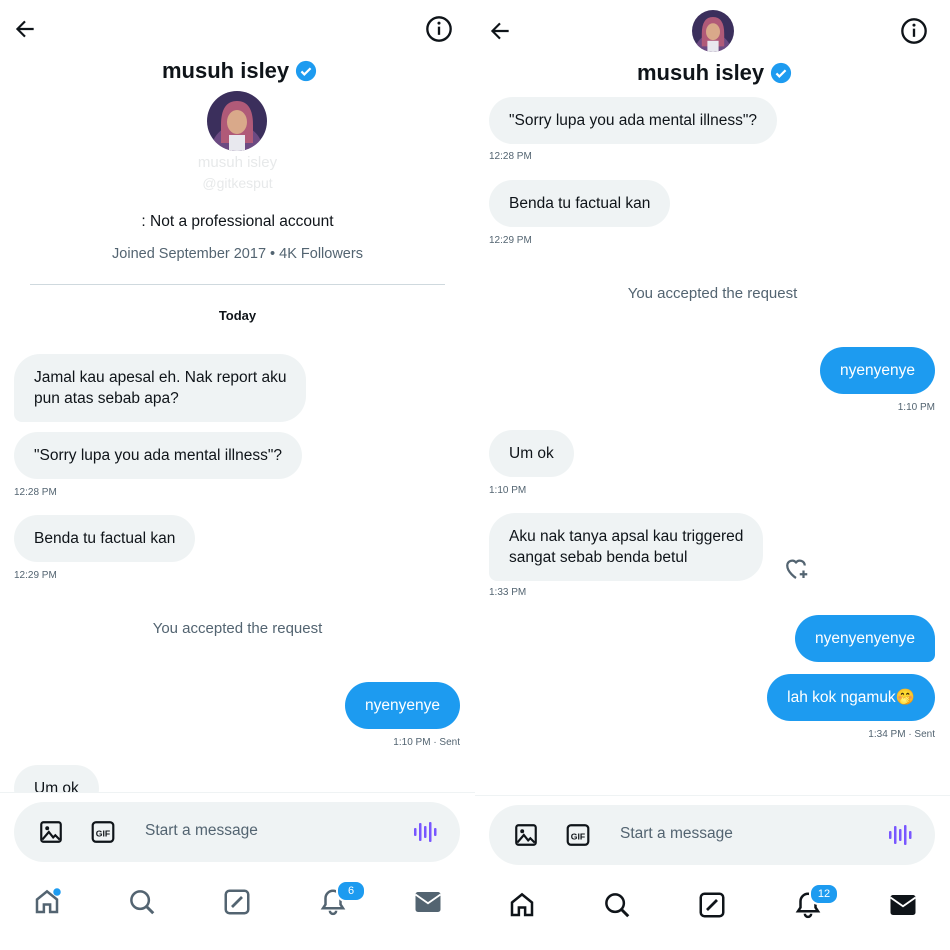 Image resolution: width=950 pixels, height=950 pixels. Describe the element at coordinates (626, 536) in the screenshot. I see `message-text-line: Aku nak tanya apsal kau triggered` at that location.